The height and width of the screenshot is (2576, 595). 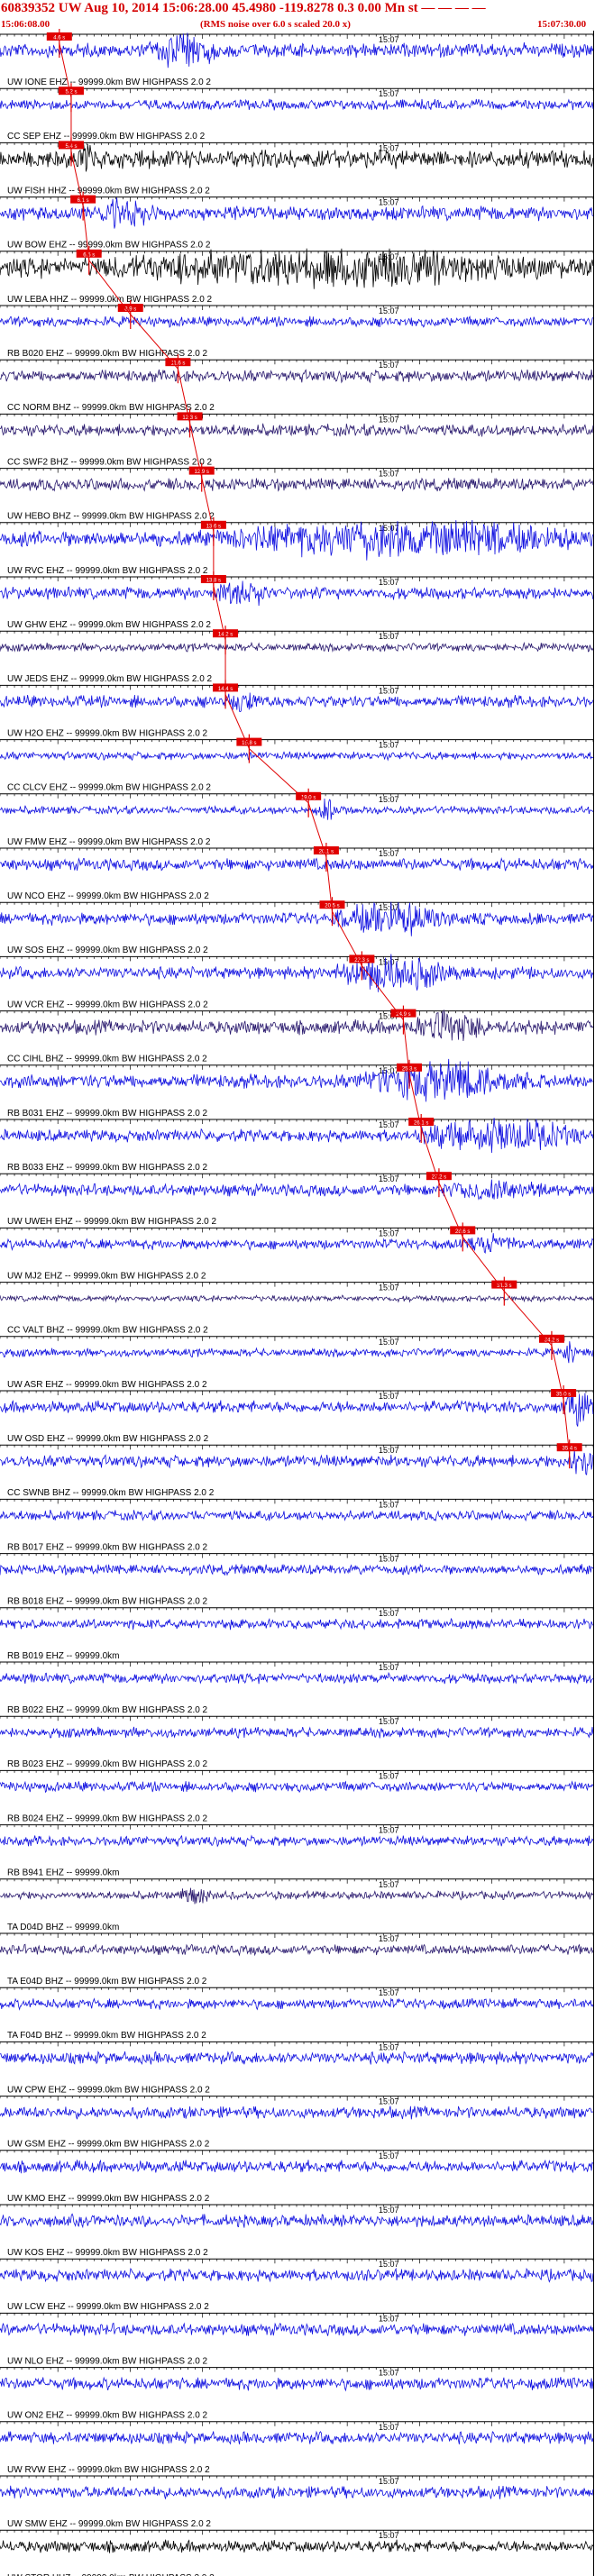 I want to click on pick-label: 34.2 s, so click(x=552, y=1340).